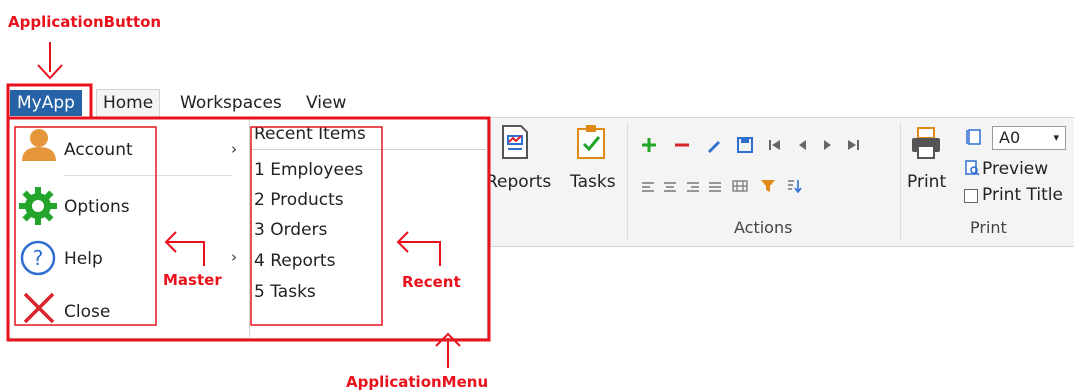 This screenshot has height=392, width=1074. Describe the element at coordinates (1056, 137) in the screenshot. I see `chevron-down-icon: ▾` at that location.